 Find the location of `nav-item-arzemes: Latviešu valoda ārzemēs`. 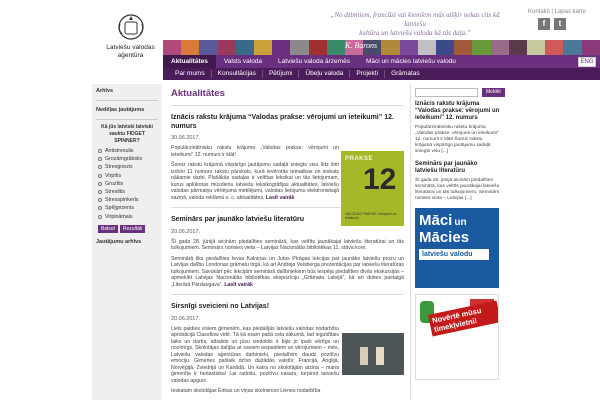

nav-item-arzemes: Latviešu valoda ārzemēs is located at coordinates (314, 61).